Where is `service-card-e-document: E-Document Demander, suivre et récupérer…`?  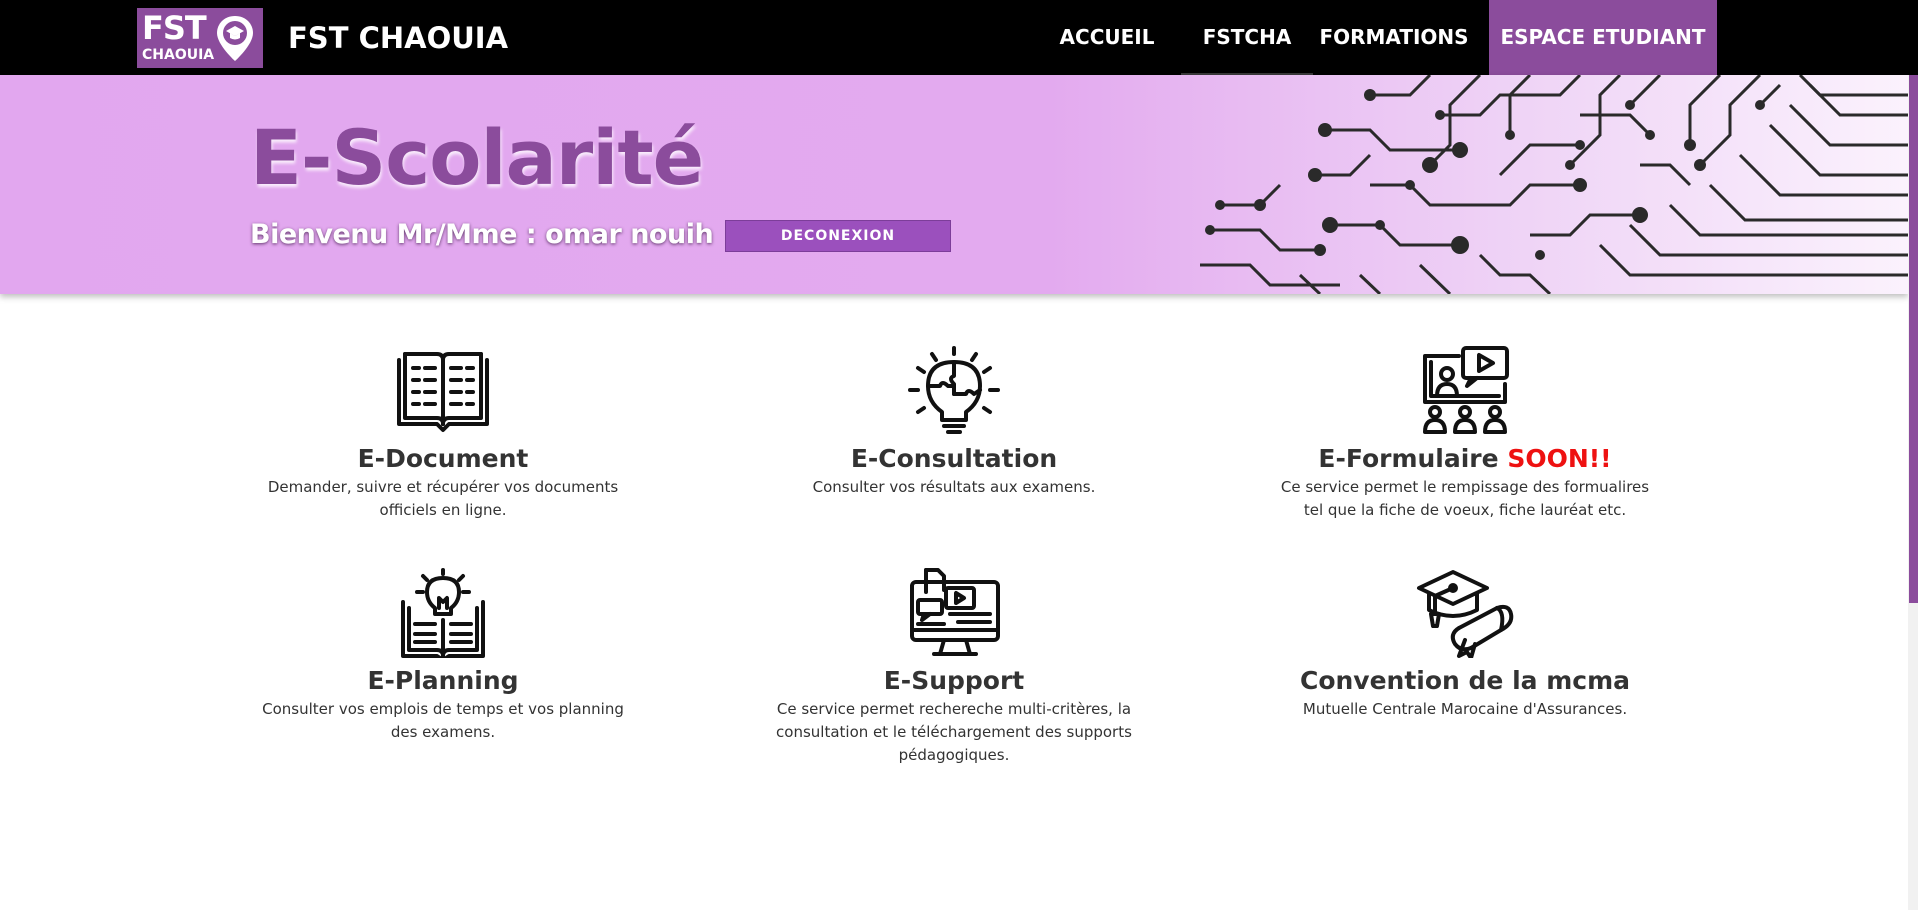
service-card-e-document: E-Document Demander, suivre et récupérer… is located at coordinates (443, 434).